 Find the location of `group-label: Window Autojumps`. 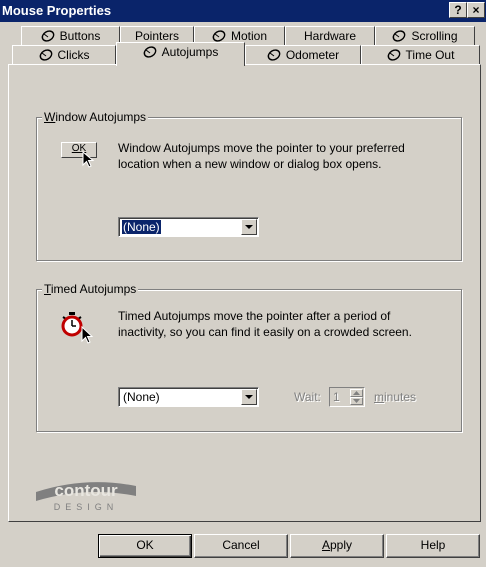

group-label: Window Autojumps is located at coordinates (95, 117).